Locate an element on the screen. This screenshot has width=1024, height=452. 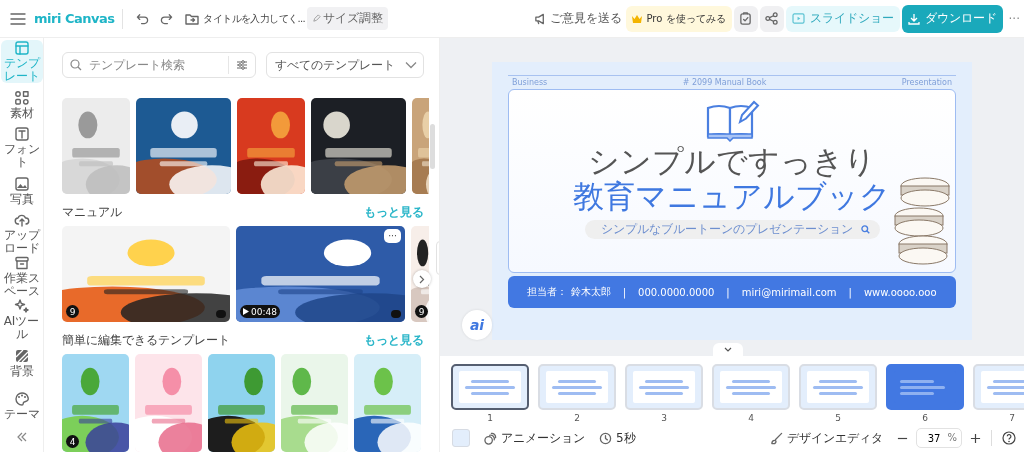
sidebar-item: 作業スペース is located at coordinates (21, 276).